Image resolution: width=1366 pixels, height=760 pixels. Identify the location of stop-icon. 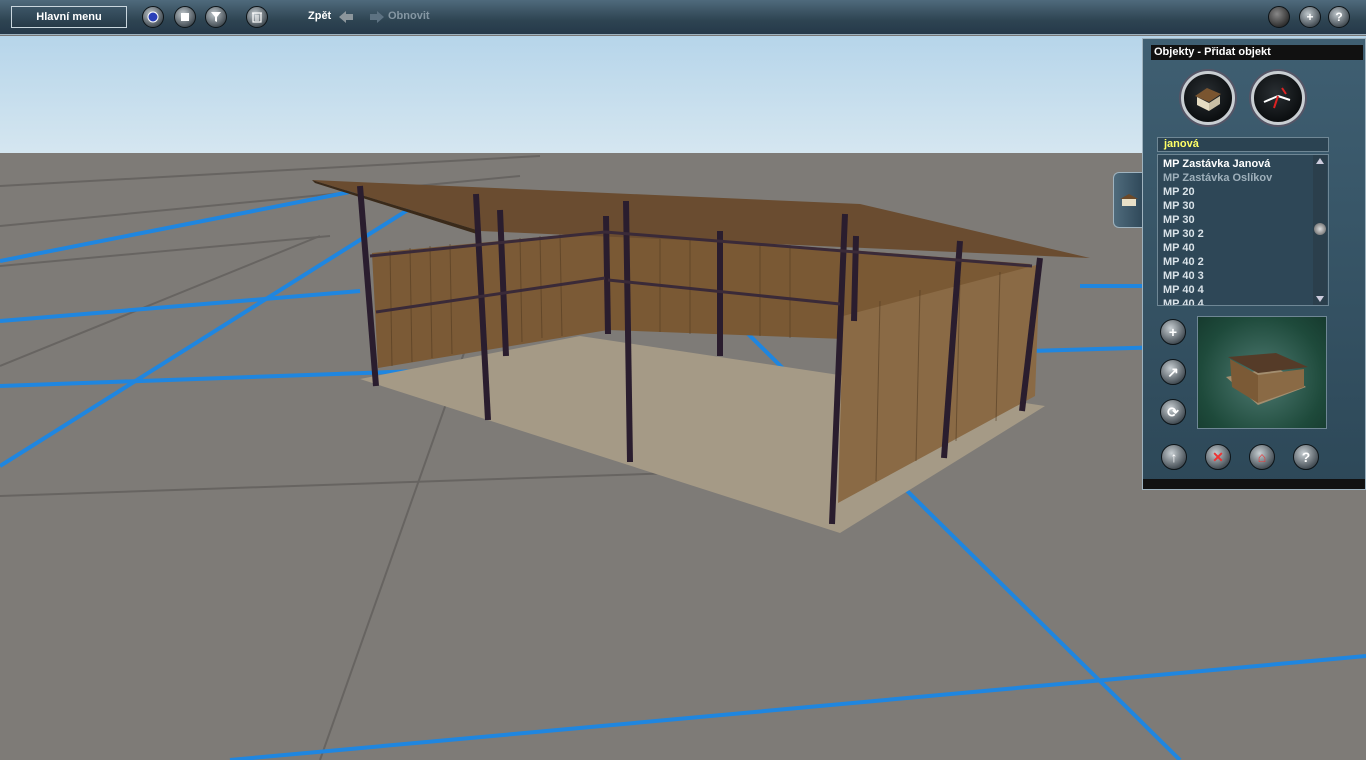
(185, 17).